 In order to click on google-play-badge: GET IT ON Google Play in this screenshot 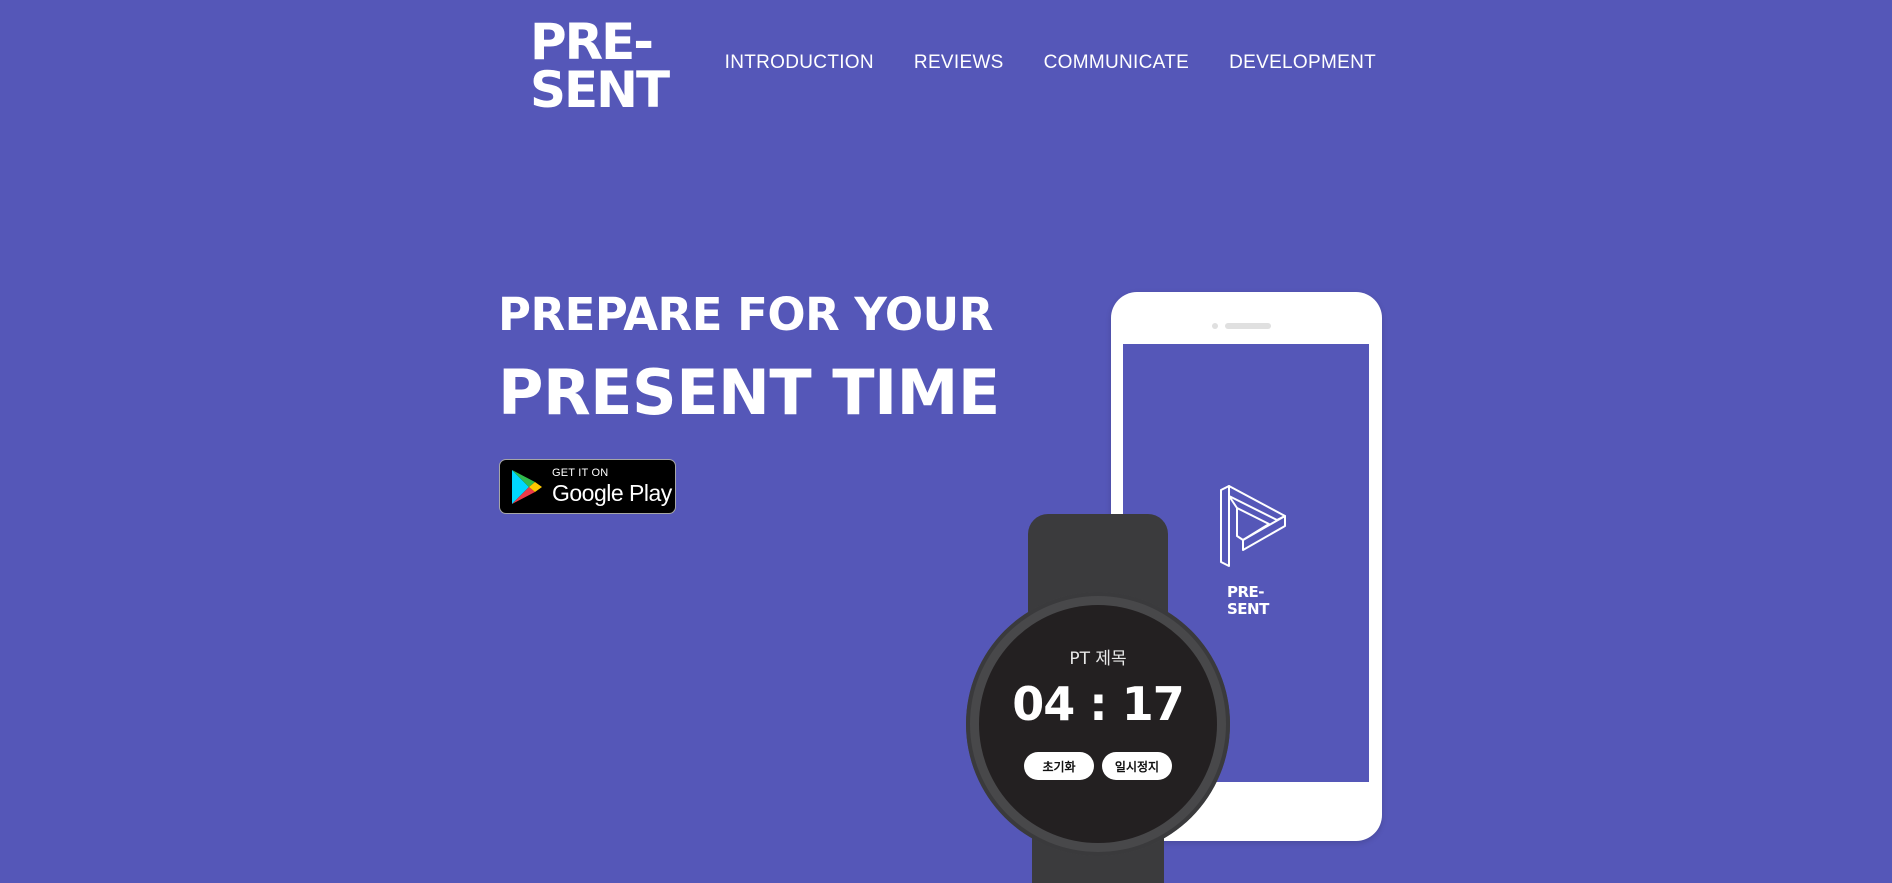, I will do `click(587, 486)`.